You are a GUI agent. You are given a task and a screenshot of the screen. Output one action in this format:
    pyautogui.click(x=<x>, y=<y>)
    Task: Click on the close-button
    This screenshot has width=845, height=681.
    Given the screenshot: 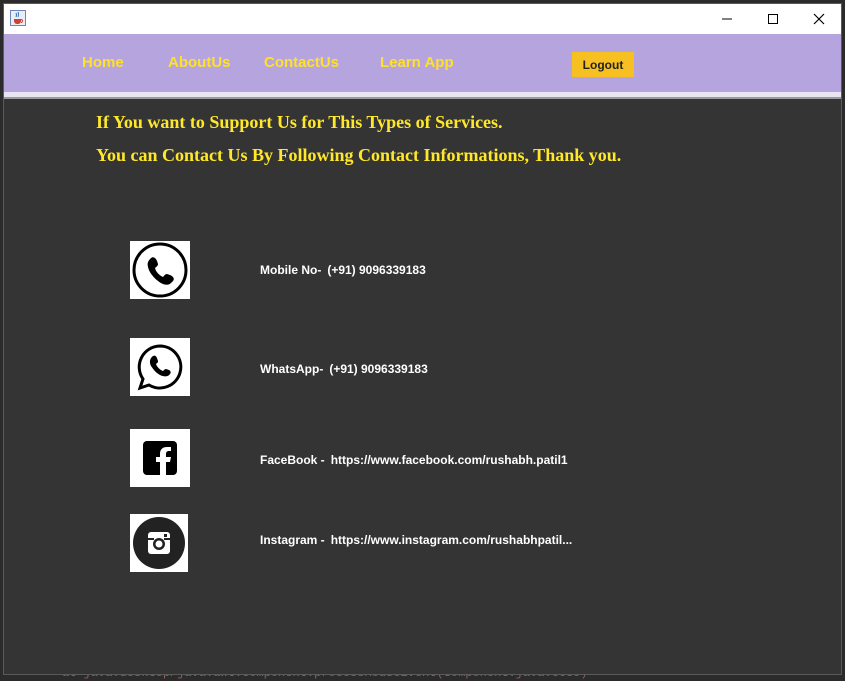 What is the action you would take?
    pyautogui.click(x=818, y=19)
    